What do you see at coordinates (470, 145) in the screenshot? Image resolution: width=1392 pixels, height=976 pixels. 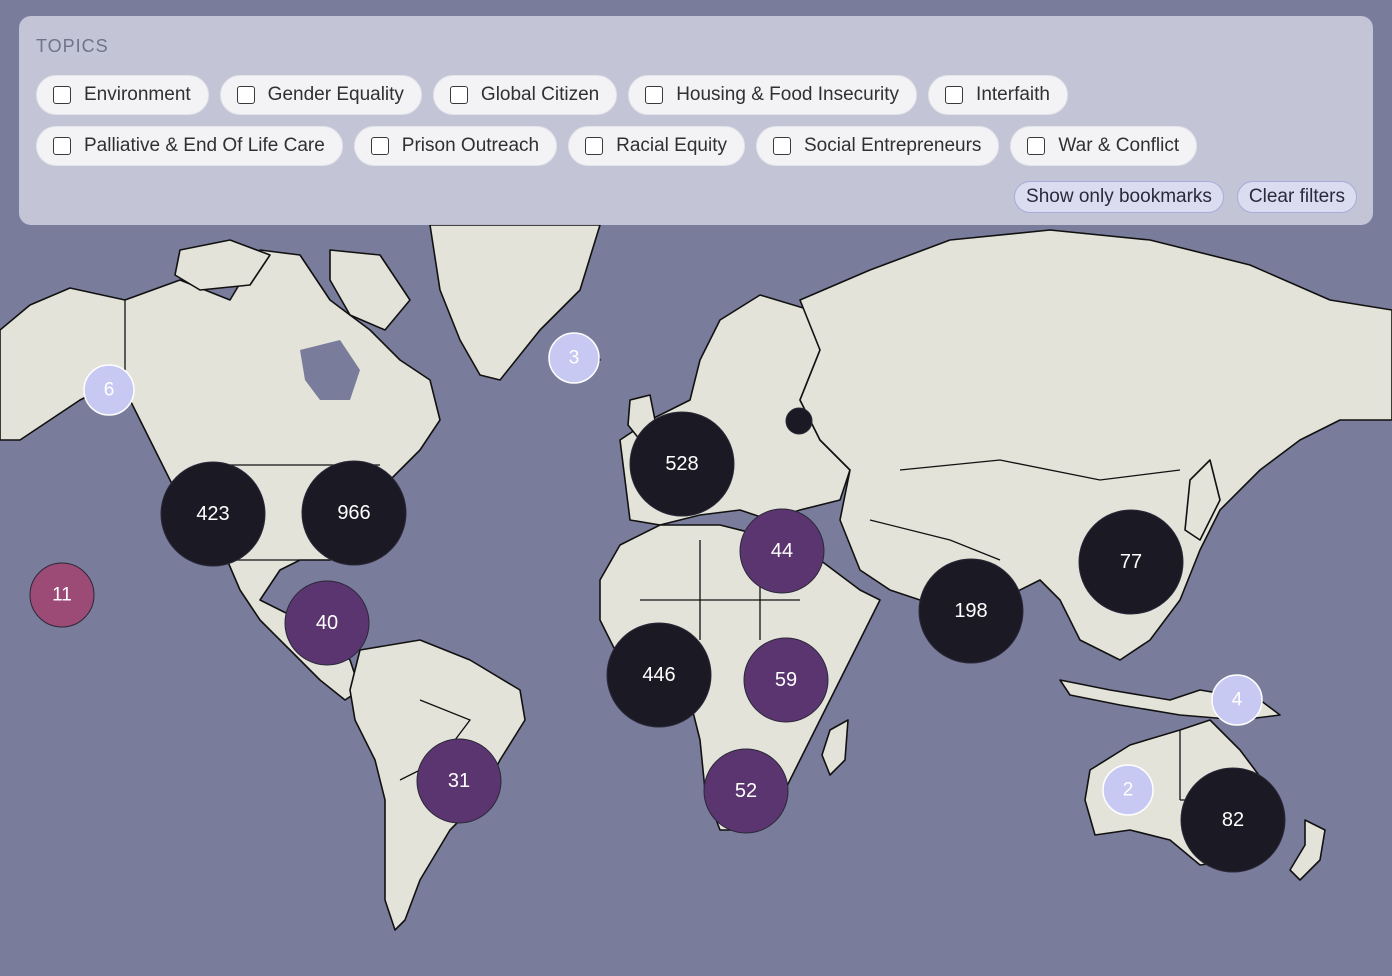 I see `topic-label: Prison Outreach` at bounding box center [470, 145].